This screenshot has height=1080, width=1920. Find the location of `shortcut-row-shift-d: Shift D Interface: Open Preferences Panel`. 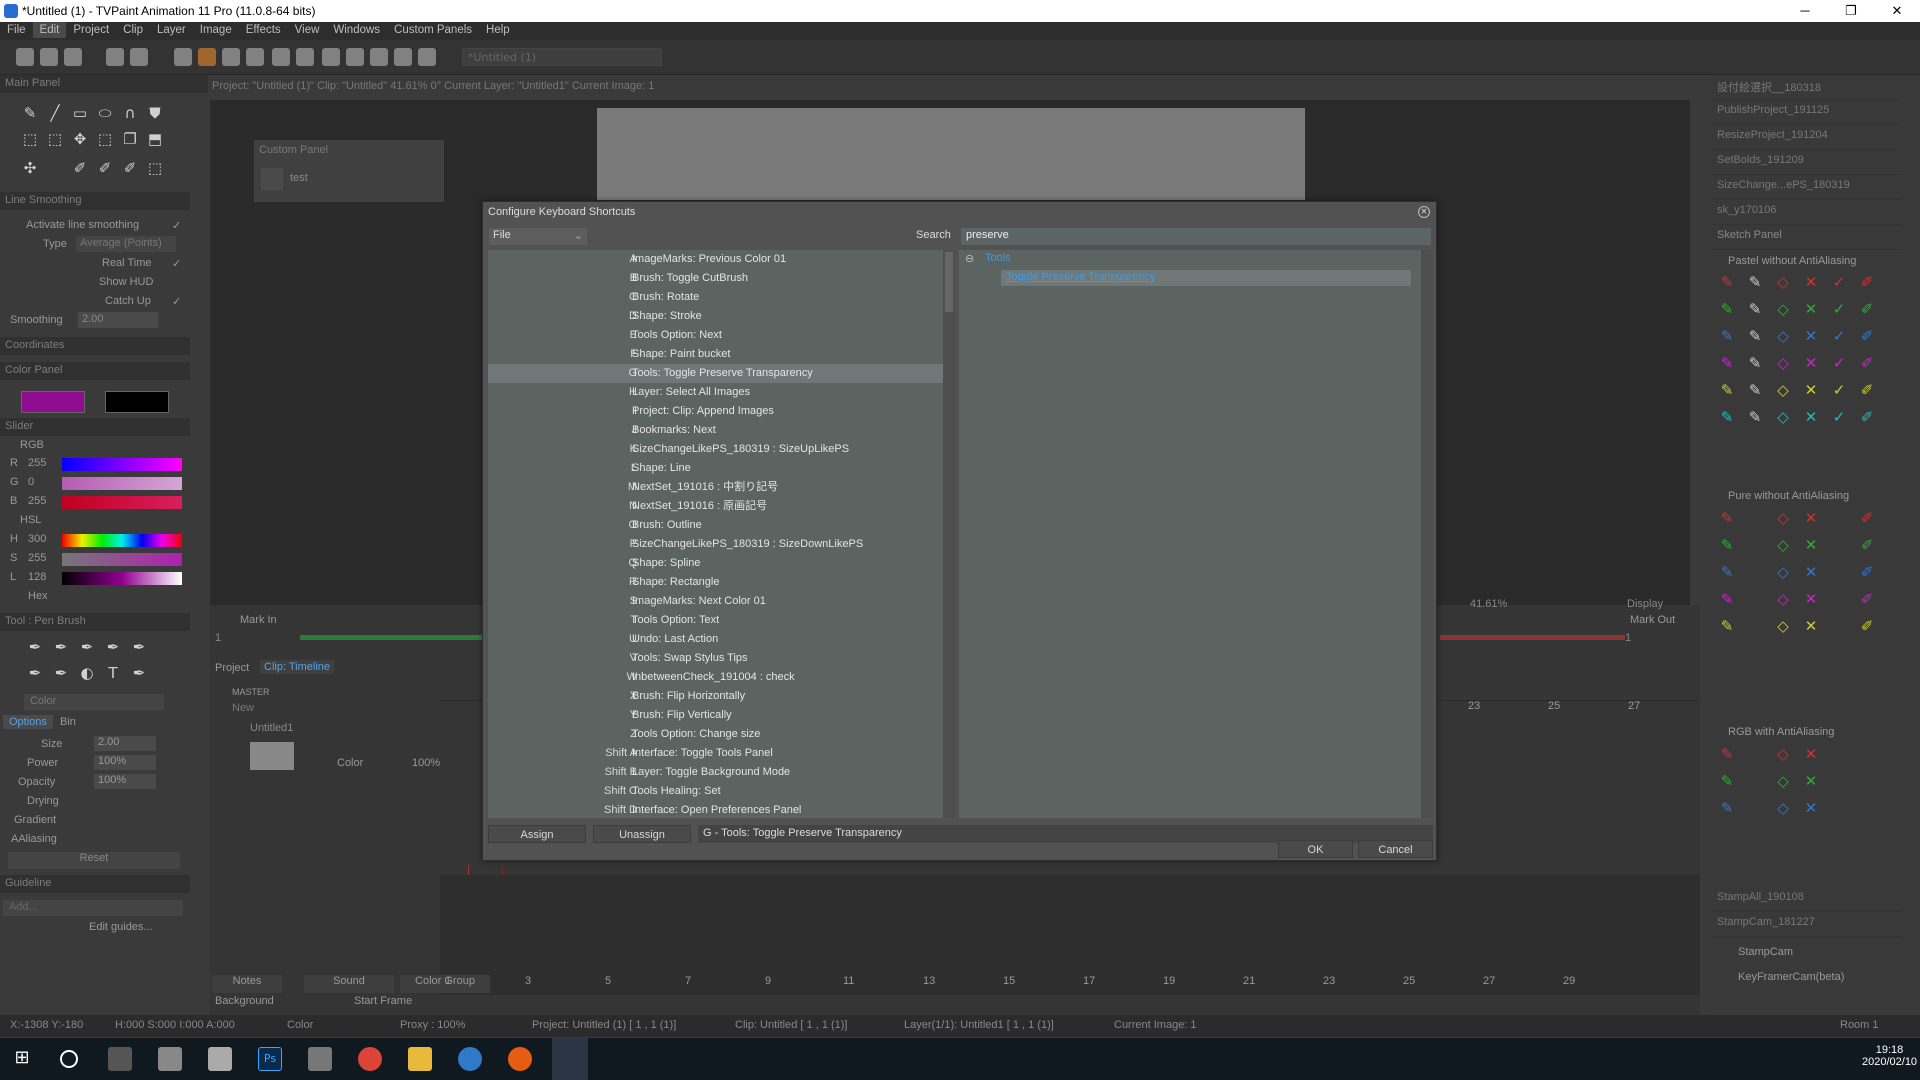

shortcut-row-shift-d: Shift D Interface: Open Preferences Panel is located at coordinates (721, 809).